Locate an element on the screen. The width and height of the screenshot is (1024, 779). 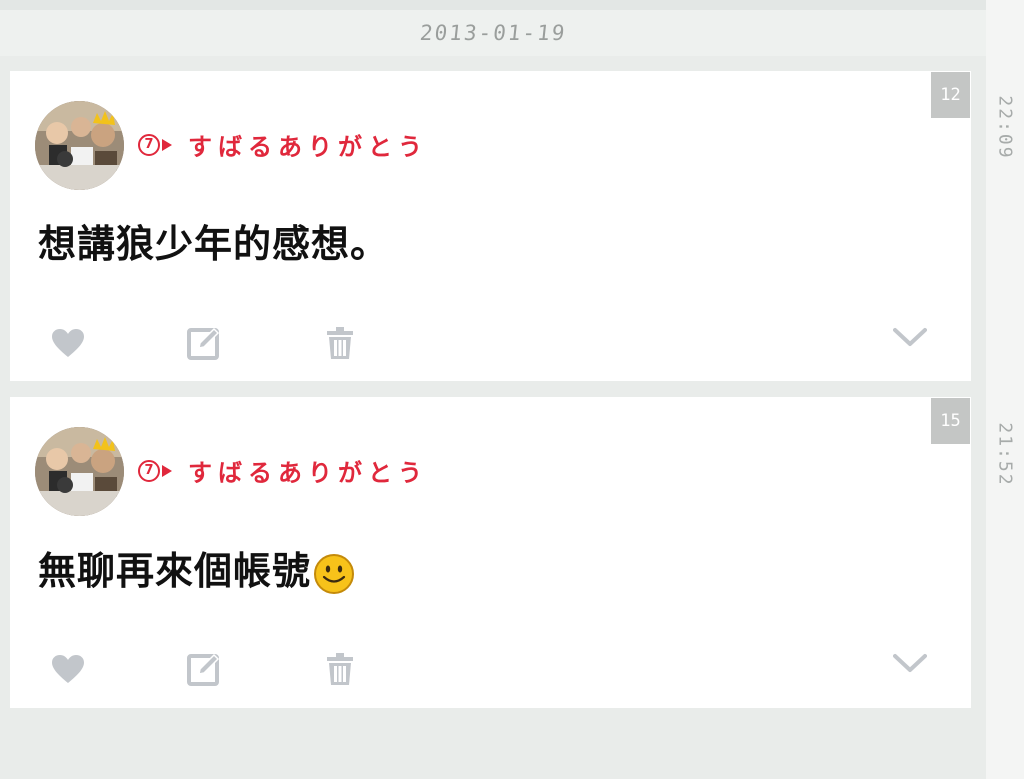
post-text: 想講狼少年的感想。 is located at coordinates (213, 240).